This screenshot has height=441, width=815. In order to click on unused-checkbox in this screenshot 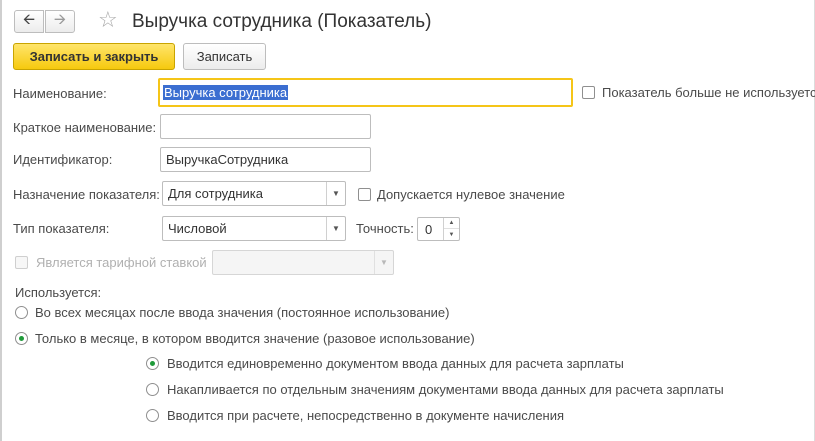, I will do `click(588, 92)`.